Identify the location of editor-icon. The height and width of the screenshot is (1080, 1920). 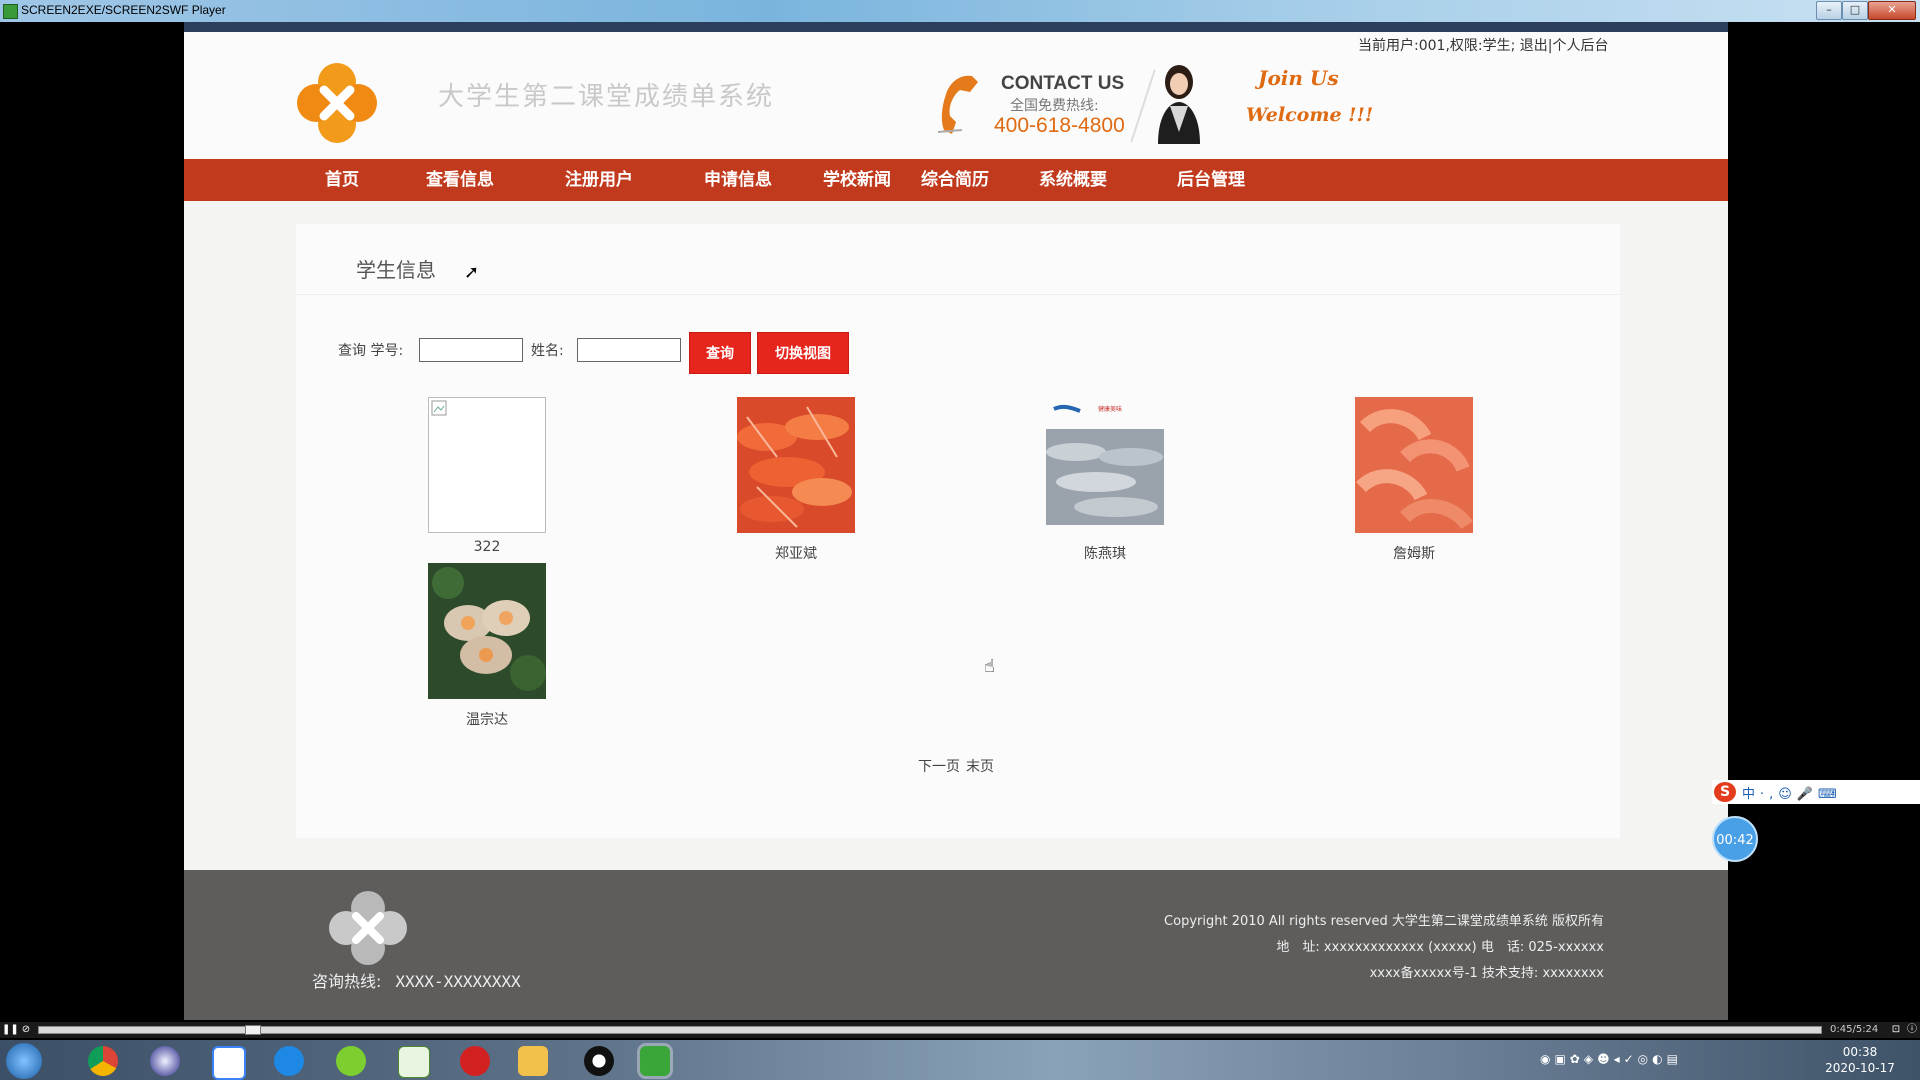
(414, 1062).